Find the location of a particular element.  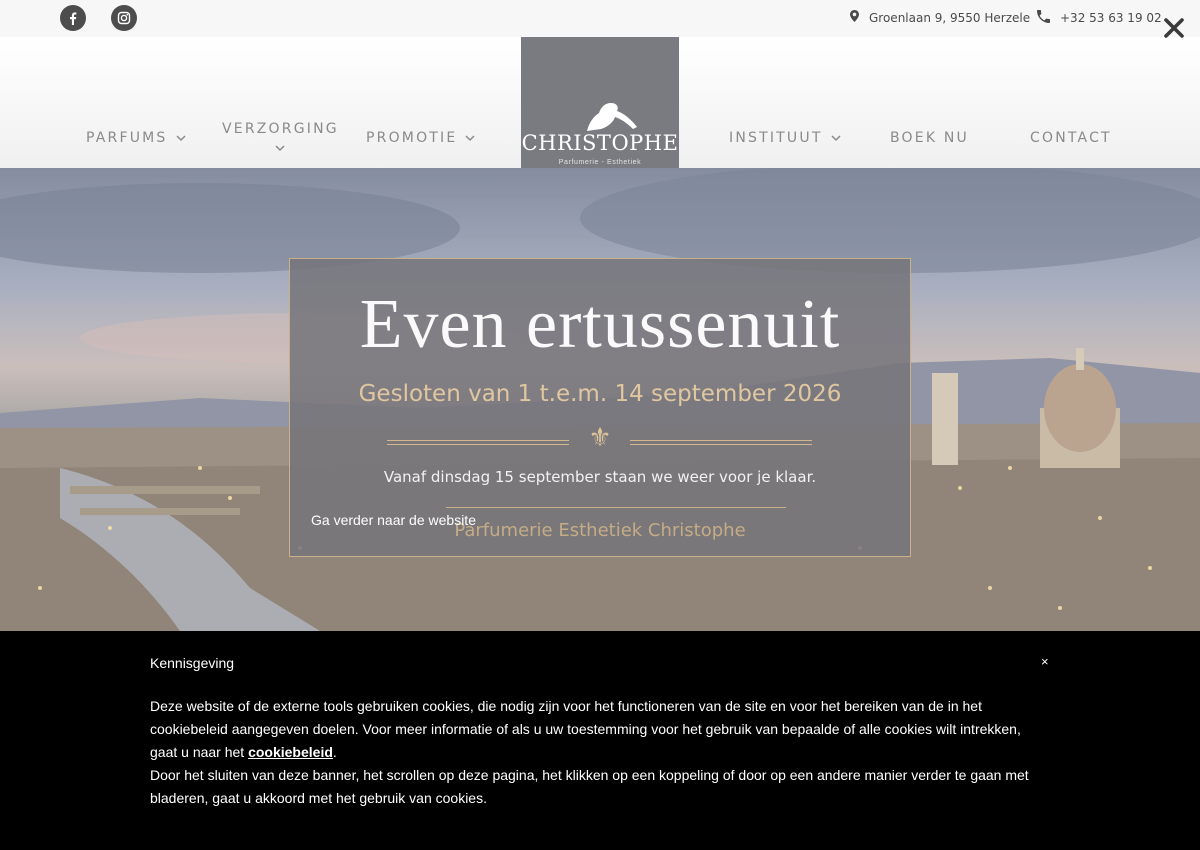

divider-line-right is located at coordinates (721, 442).